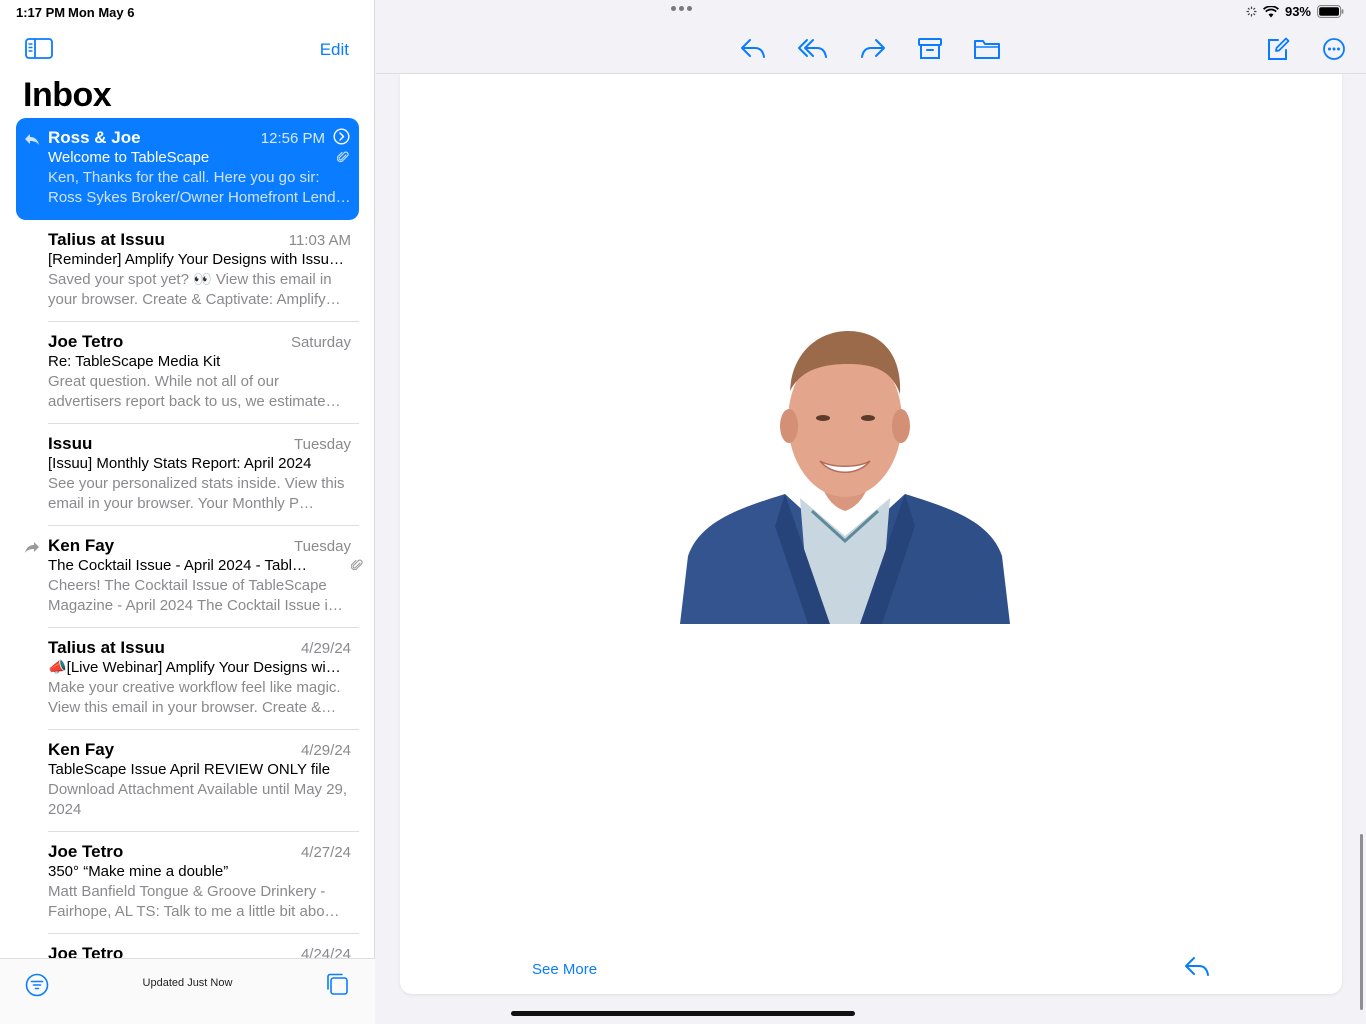 The width and height of the screenshot is (1366, 1024). I want to click on forwarded-icon, so click(32, 547).